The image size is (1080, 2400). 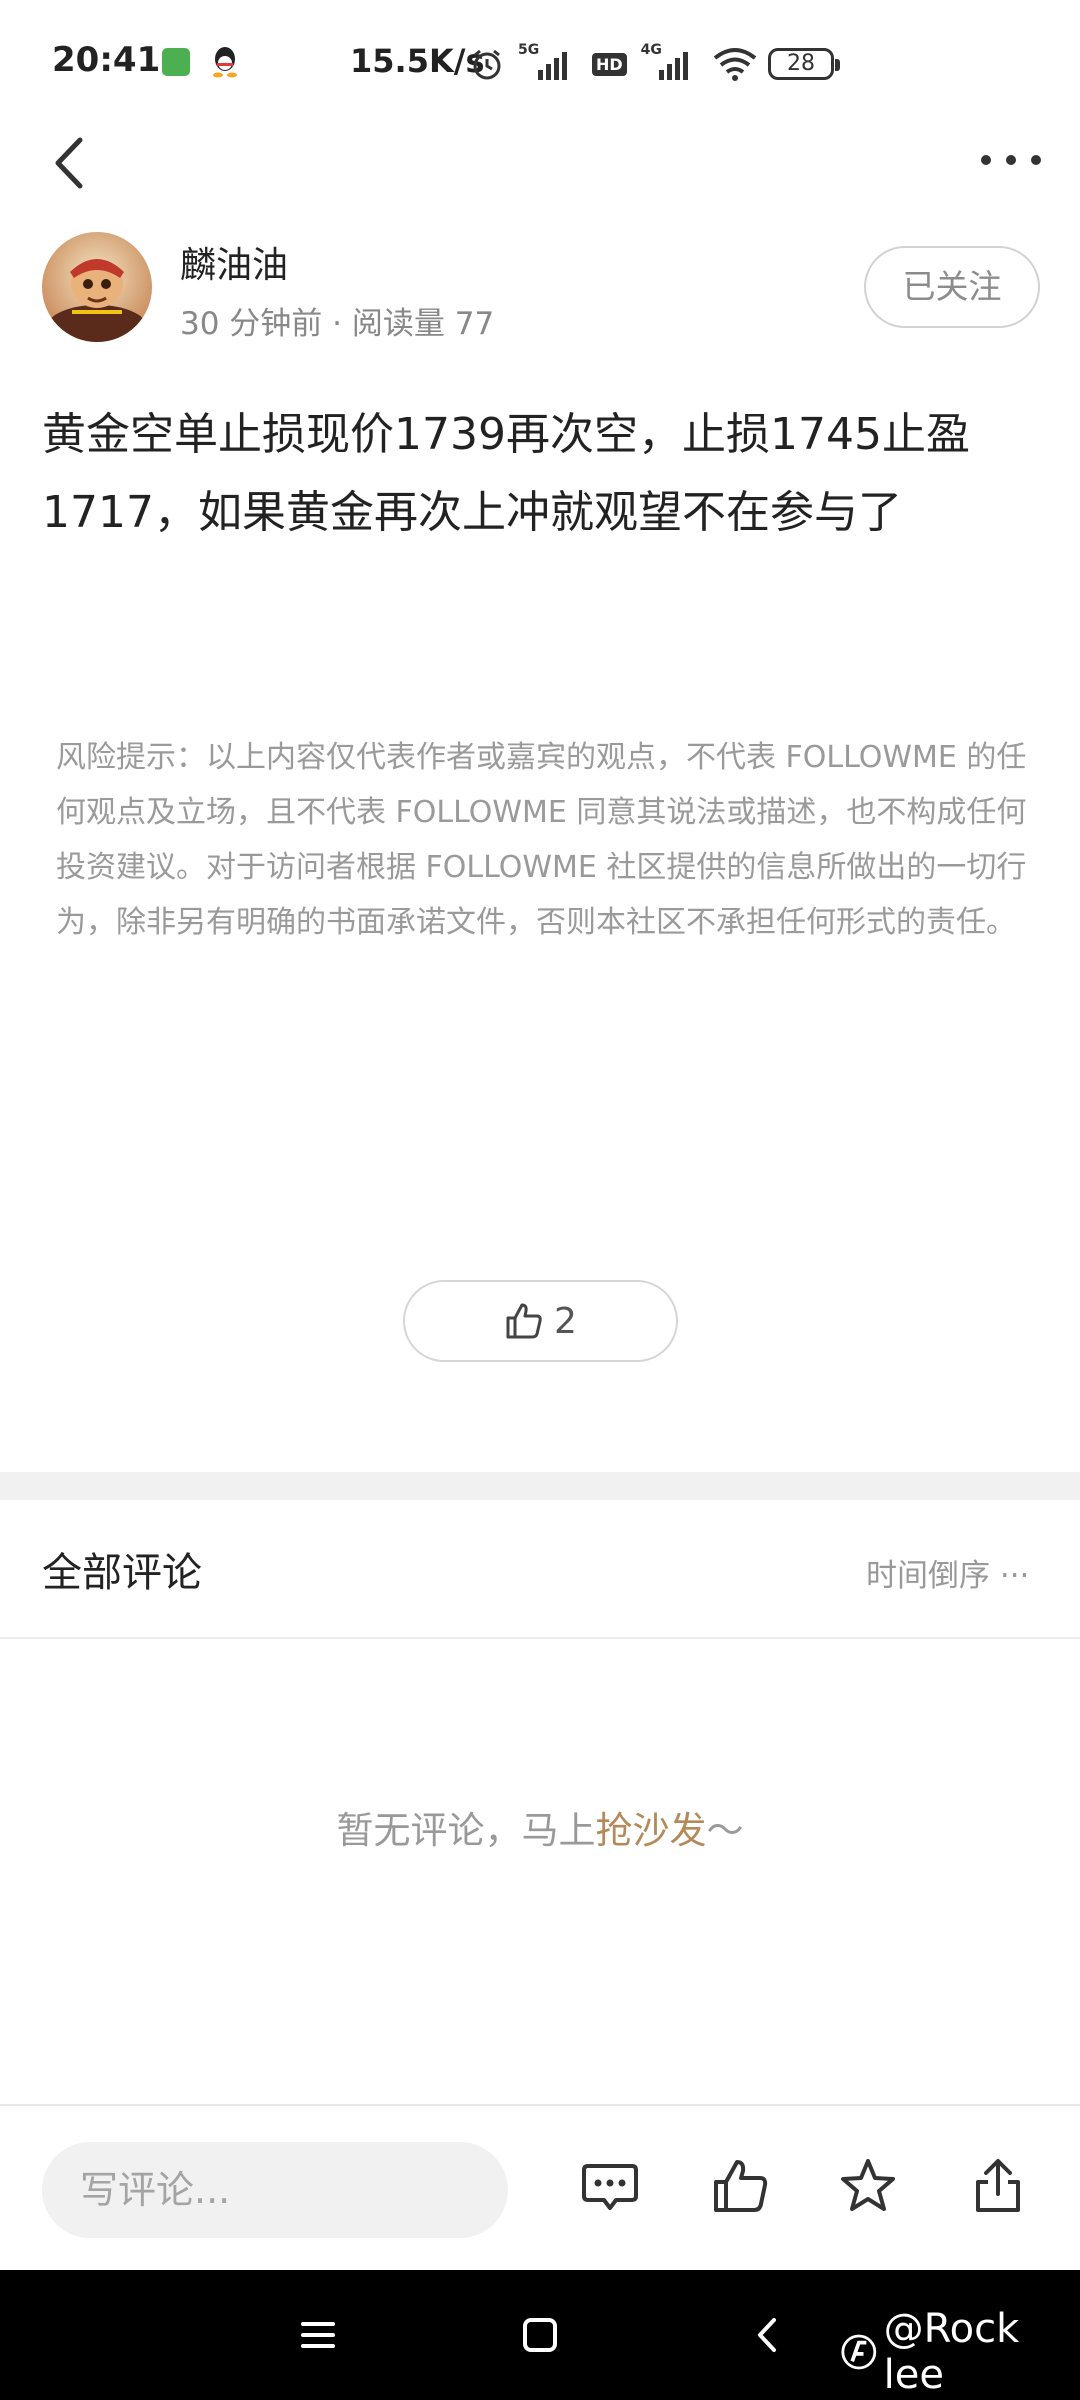 What do you see at coordinates (767, 2335) in the screenshot?
I see `nav-back-icon` at bounding box center [767, 2335].